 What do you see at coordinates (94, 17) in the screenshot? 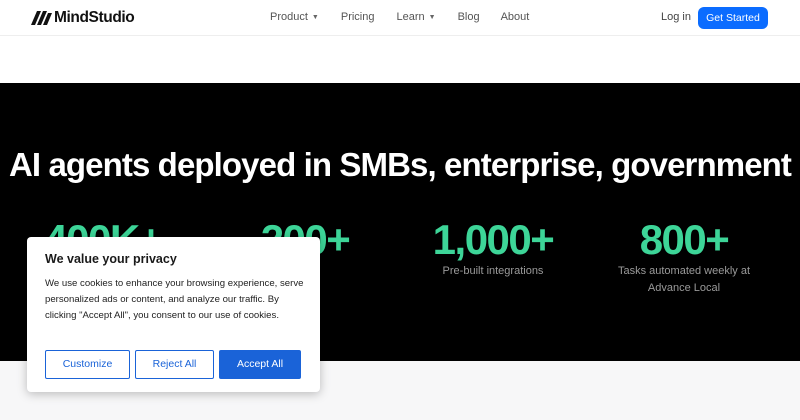
I see `brand-name: MindStudio` at bounding box center [94, 17].